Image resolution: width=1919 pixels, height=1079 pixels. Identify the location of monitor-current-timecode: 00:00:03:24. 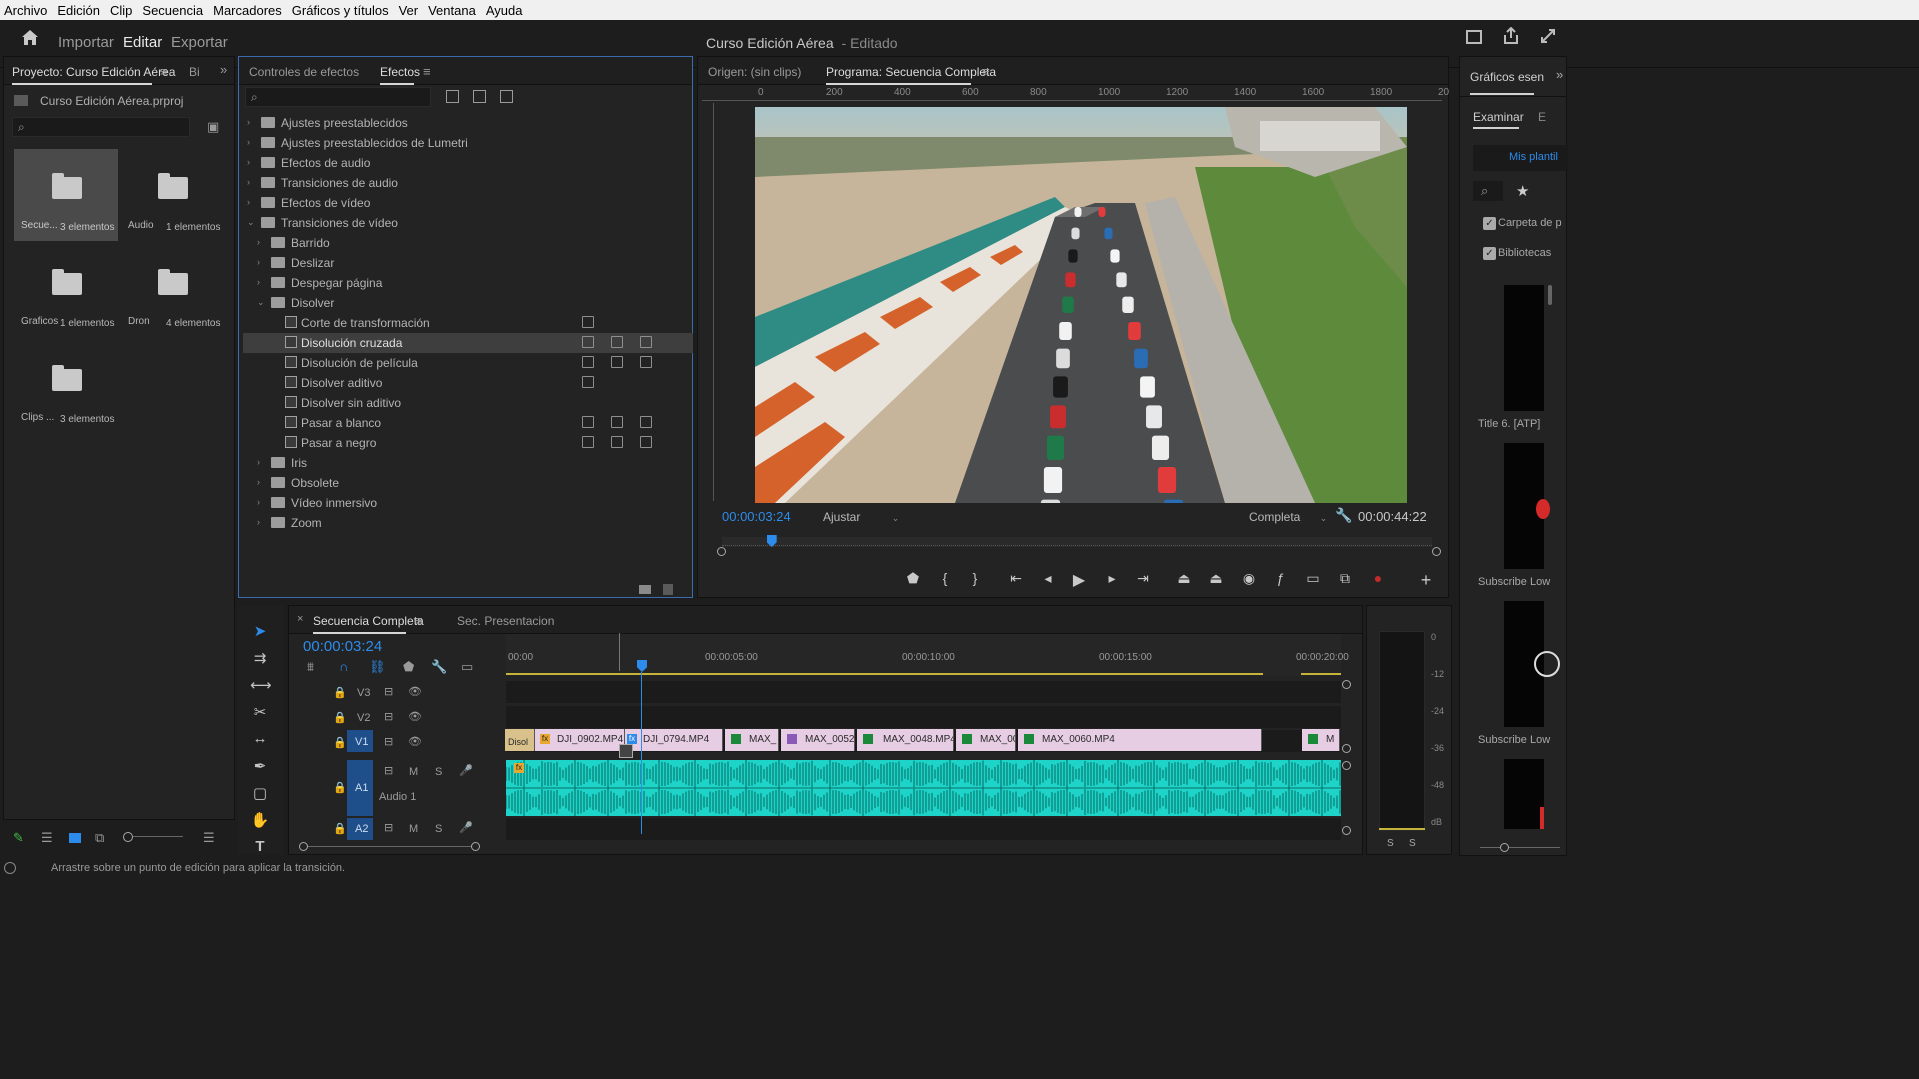
(756, 516).